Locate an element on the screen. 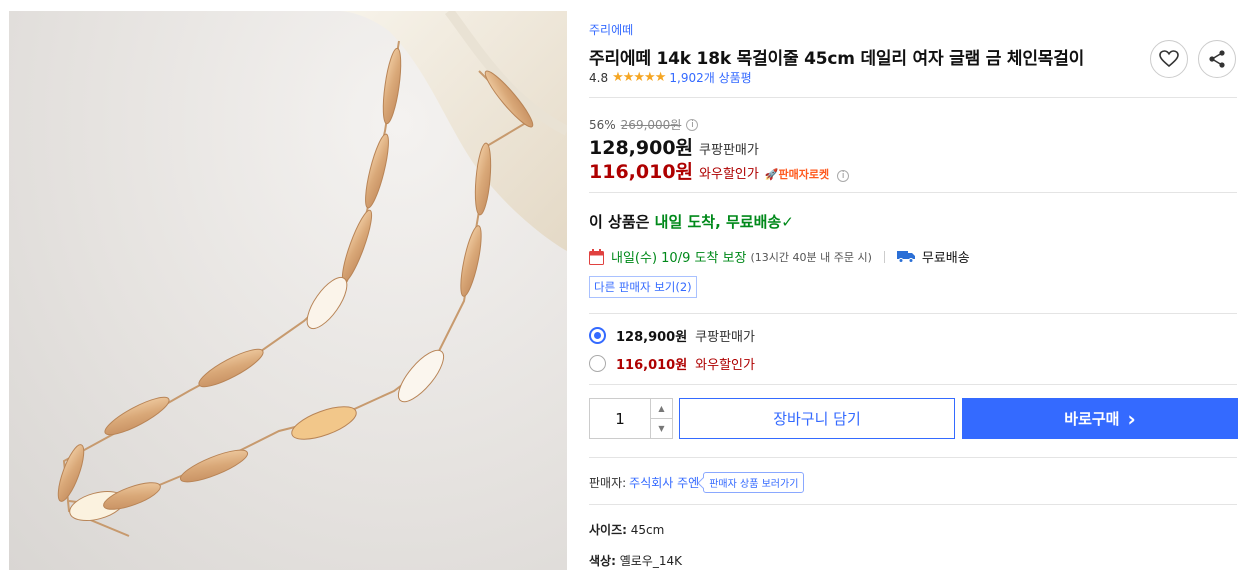  seller-name-link: 주식회사 주엔 is located at coordinates (664, 482).